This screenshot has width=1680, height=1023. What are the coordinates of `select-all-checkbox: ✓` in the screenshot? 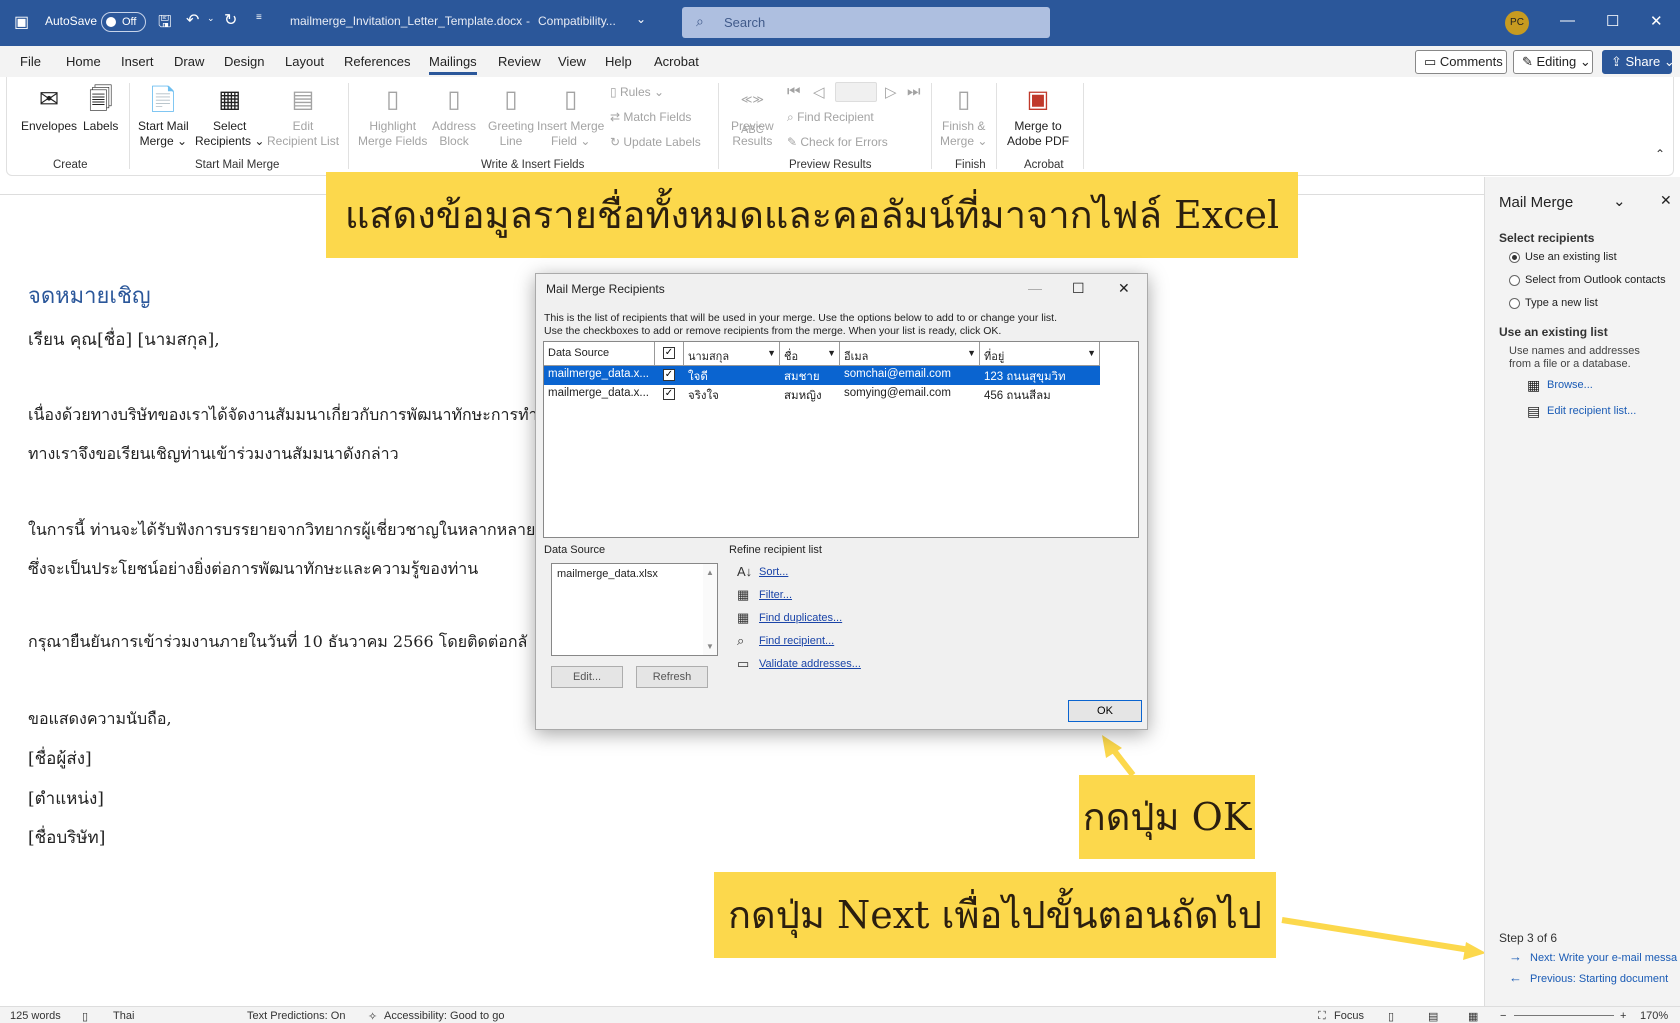 It's located at (669, 353).